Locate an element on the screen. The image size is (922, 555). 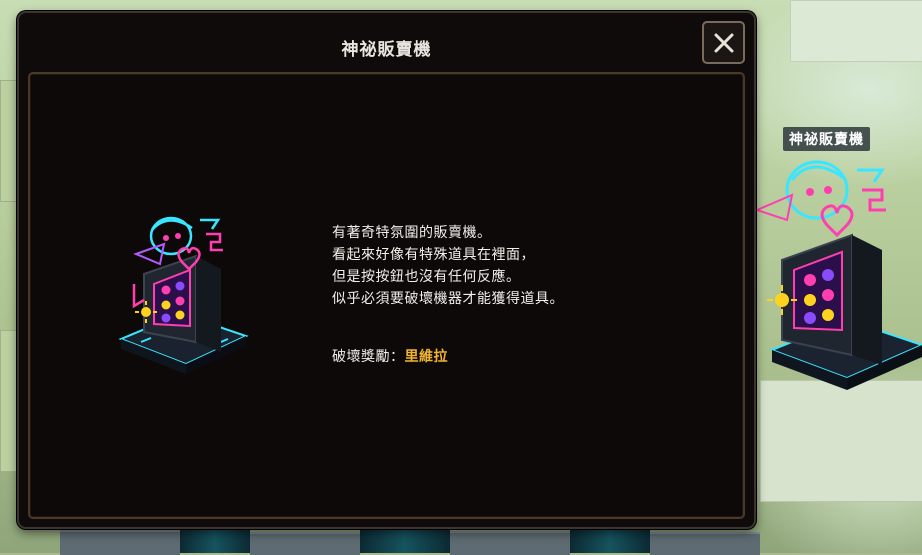
world-vending-machine is located at coordinates (837, 280).